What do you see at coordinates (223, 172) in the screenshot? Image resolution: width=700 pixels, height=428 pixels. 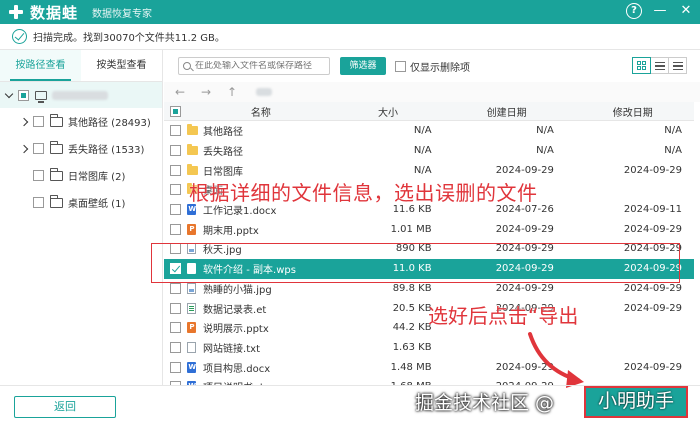 I see `file-name: 日常图库` at bounding box center [223, 172].